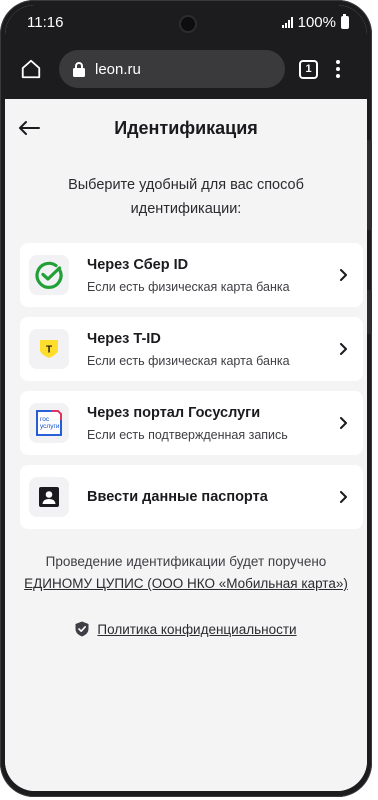  I want to click on option-title: Ввести данные паспорта, so click(177, 497).